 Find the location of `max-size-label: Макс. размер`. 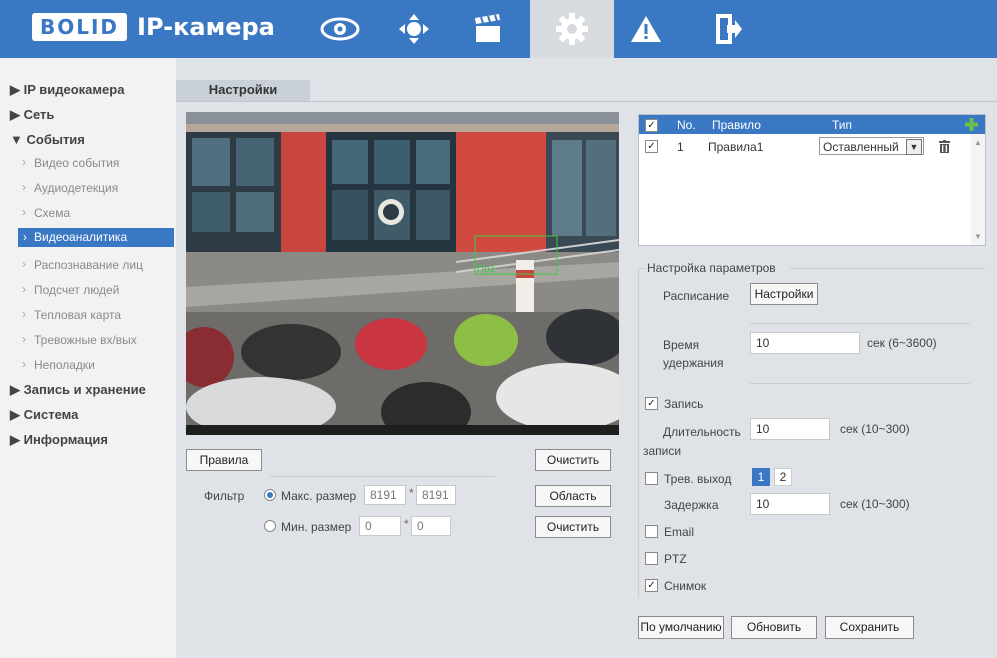

max-size-label: Макс. размер is located at coordinates (319, 496).